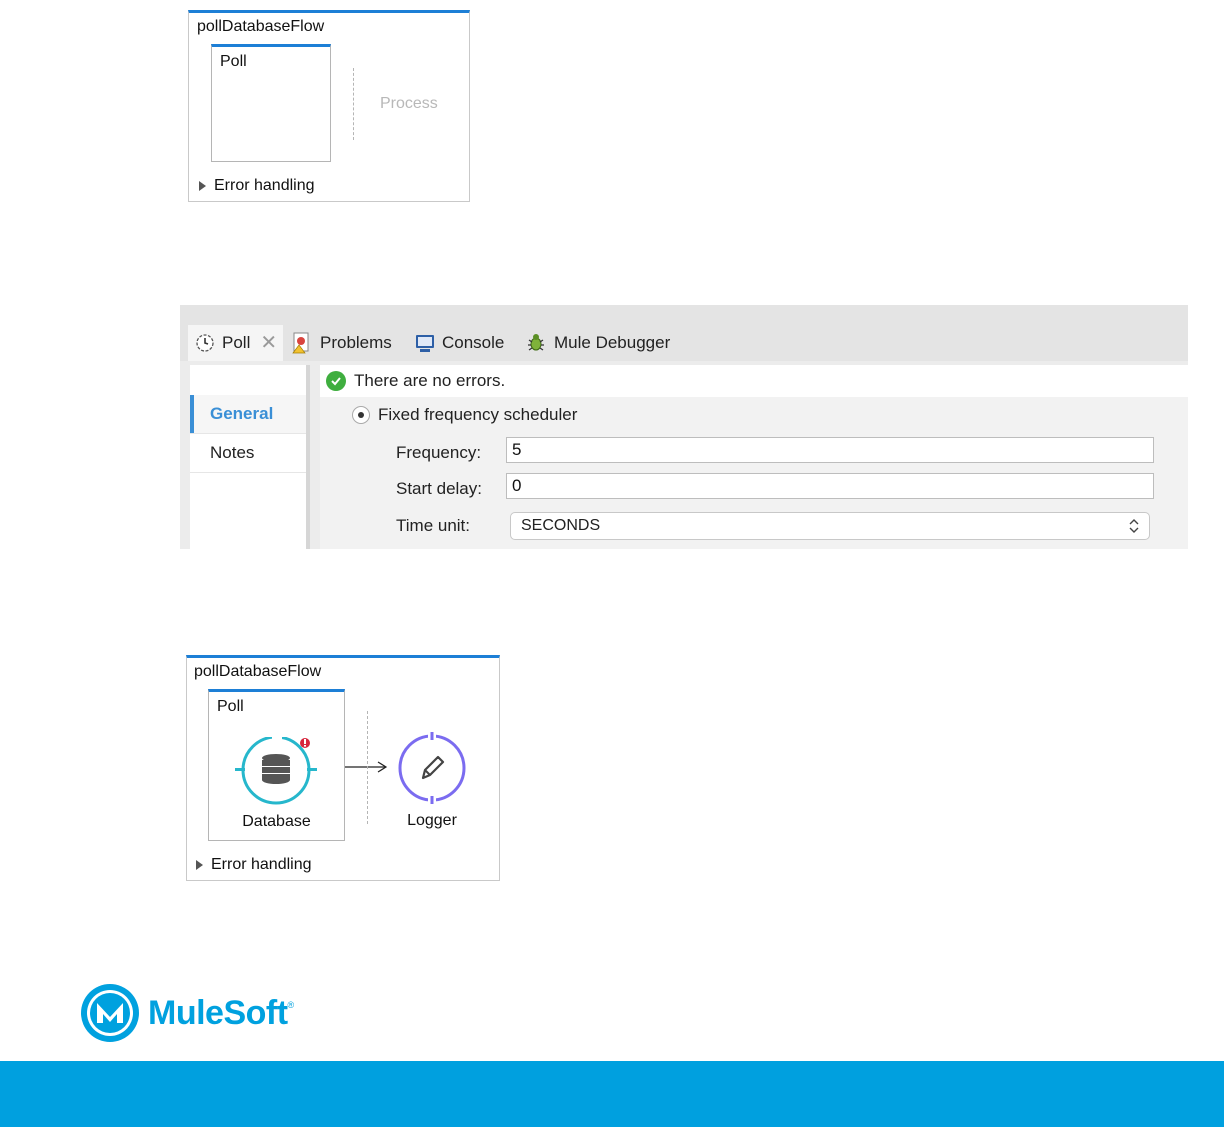 The image size is (1224, 1127). Describe the element at coordinates (248, 472) in the screenshot. I see `sidebar-divider` at that location.